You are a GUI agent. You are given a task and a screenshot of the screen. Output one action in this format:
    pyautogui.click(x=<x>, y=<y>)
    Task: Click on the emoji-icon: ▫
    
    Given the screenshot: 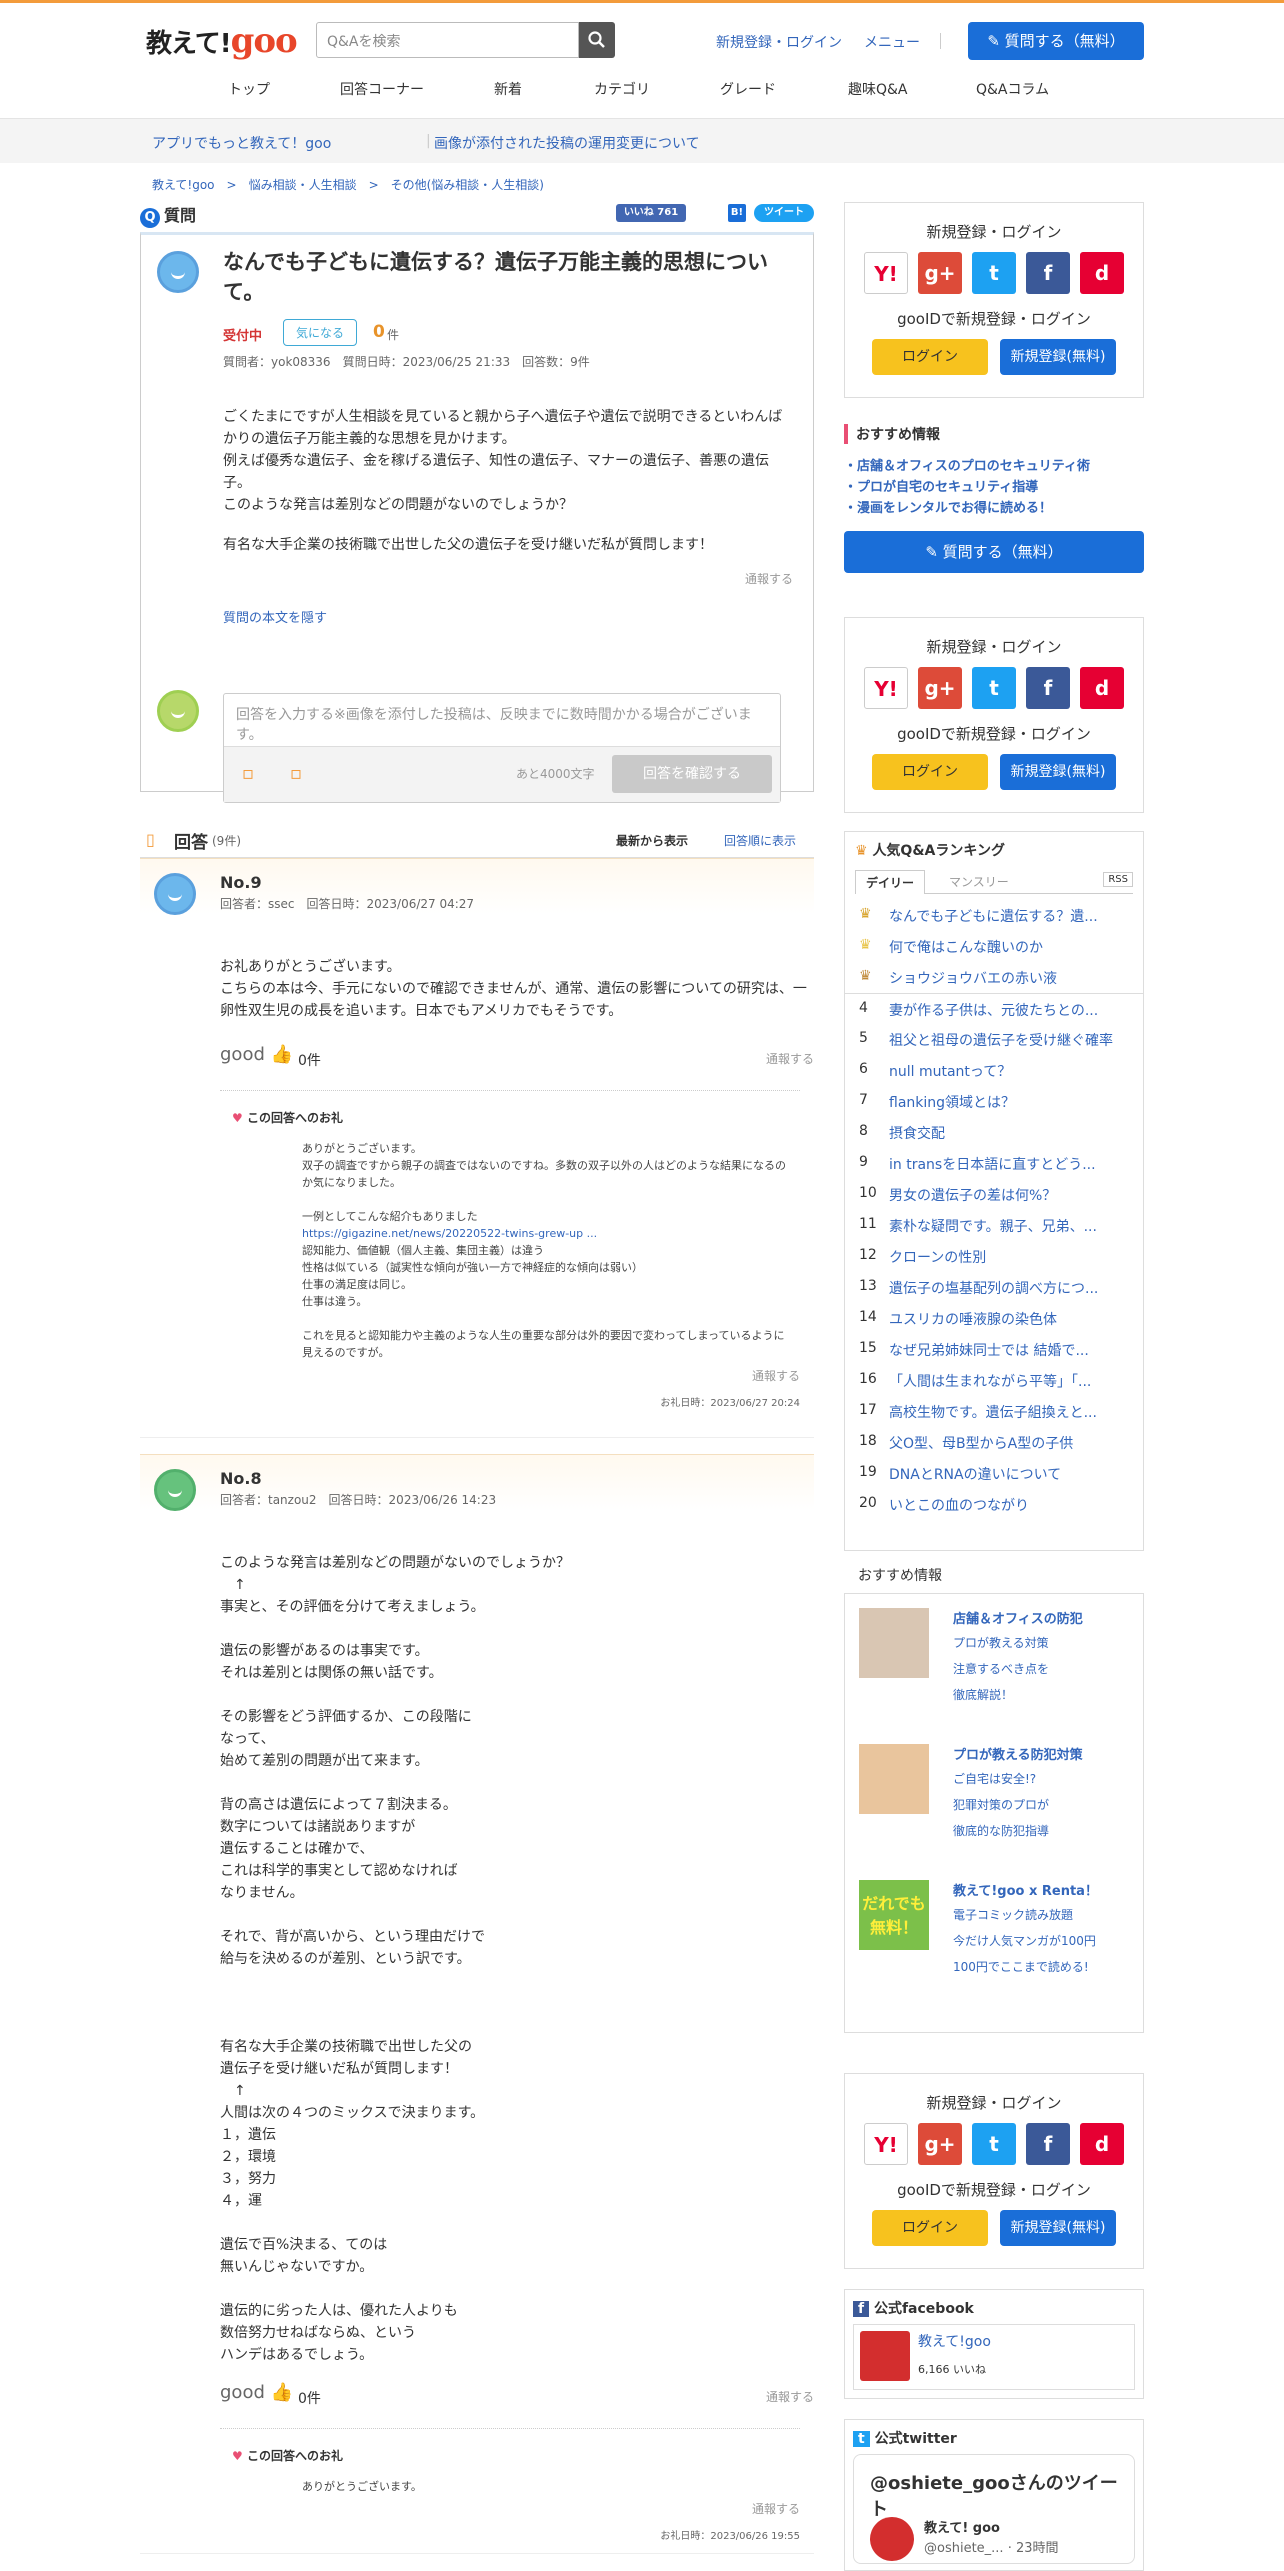 What is the action you would take?
    pyautogui.click(x=296, y=773)
    